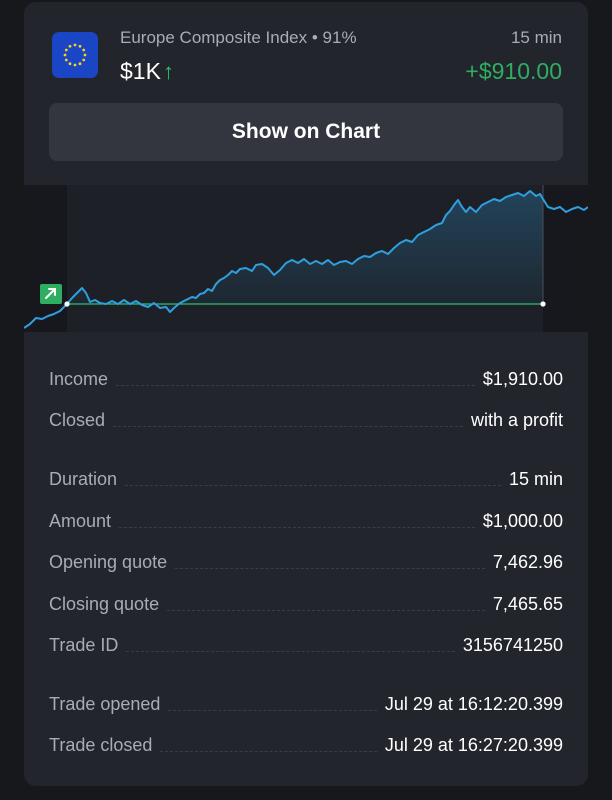 This screenshot has width=612, height=800. Describe the element at coordinates (527, 604) in the screenshot. I see `closing-quote-value: 7,465.65` at that location.